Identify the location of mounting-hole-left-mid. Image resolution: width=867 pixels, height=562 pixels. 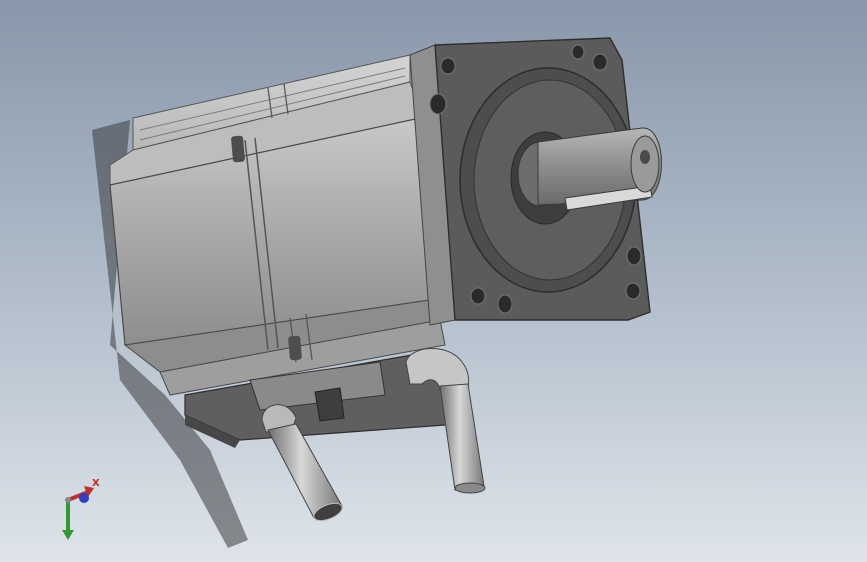
(438, 104).